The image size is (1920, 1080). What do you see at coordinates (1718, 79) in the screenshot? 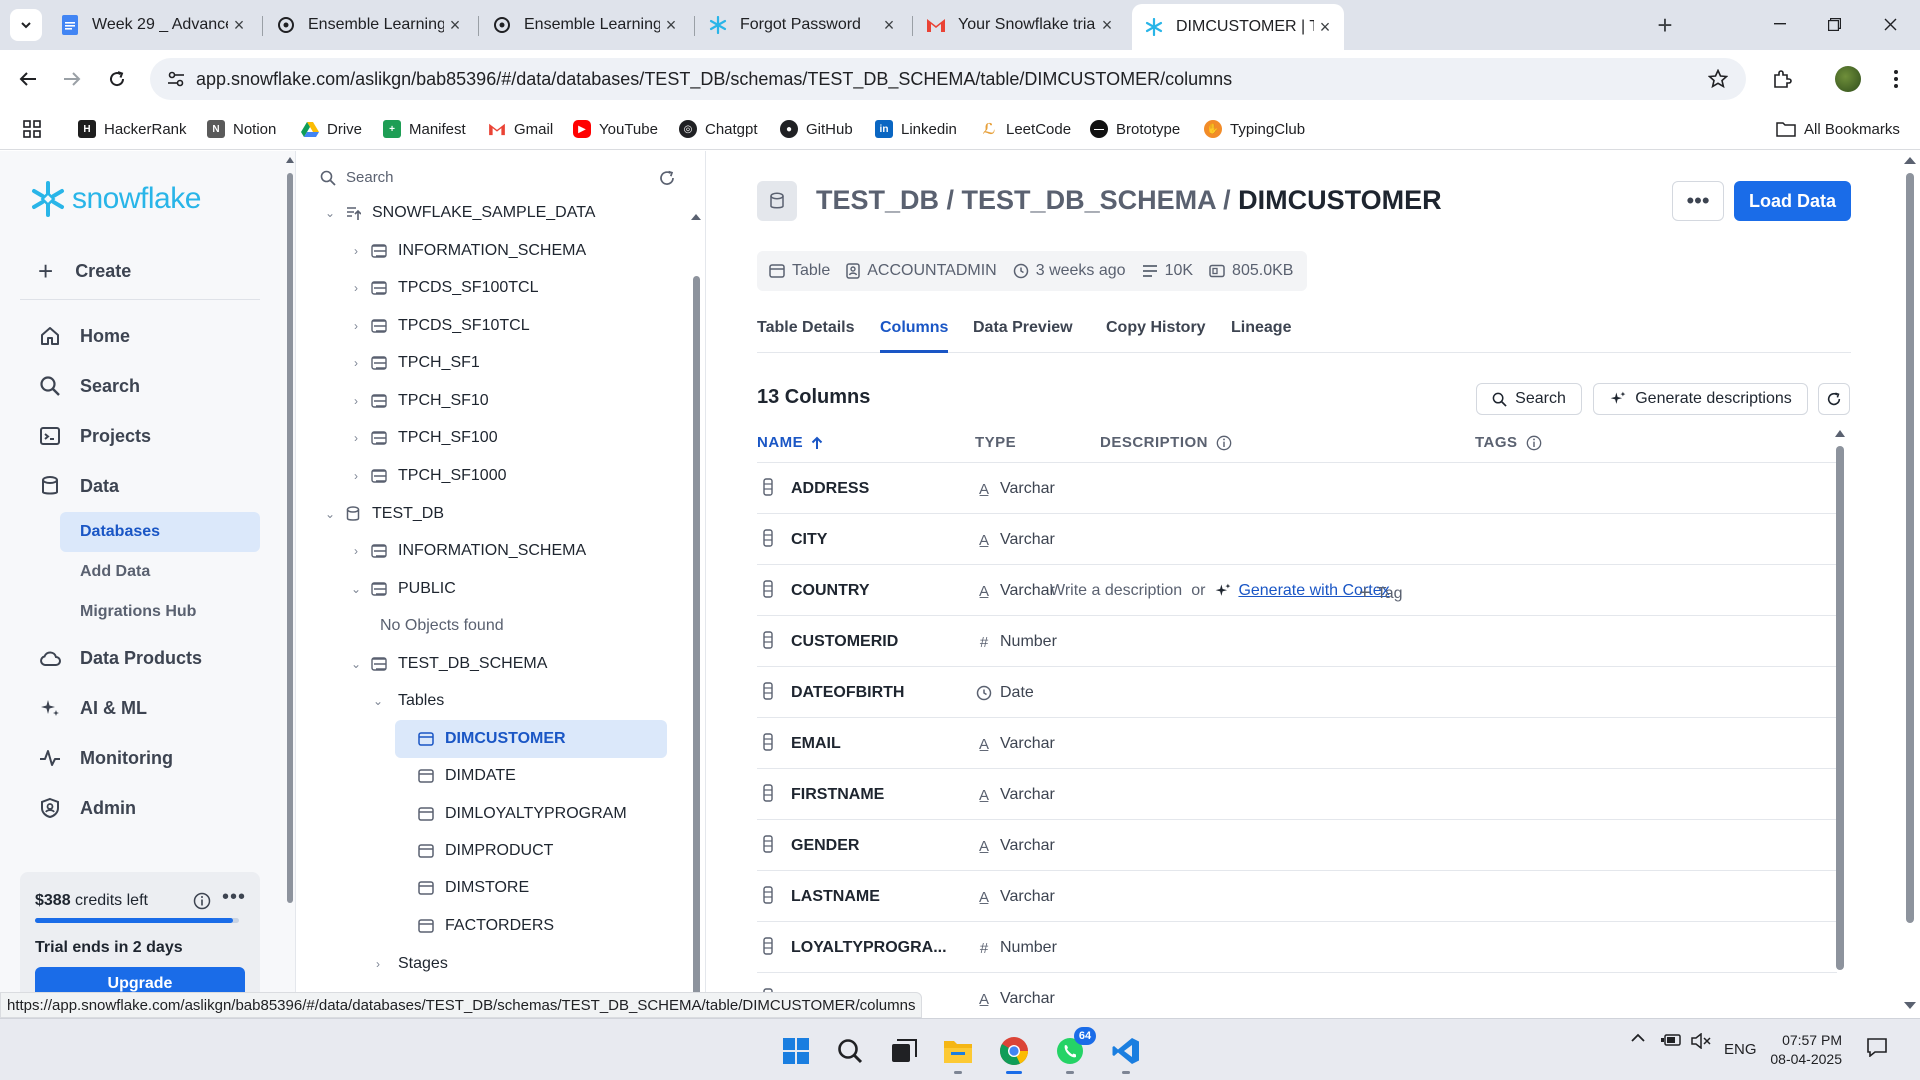
I see `bookmark-star-icon` at bounding box center [1718, 79].